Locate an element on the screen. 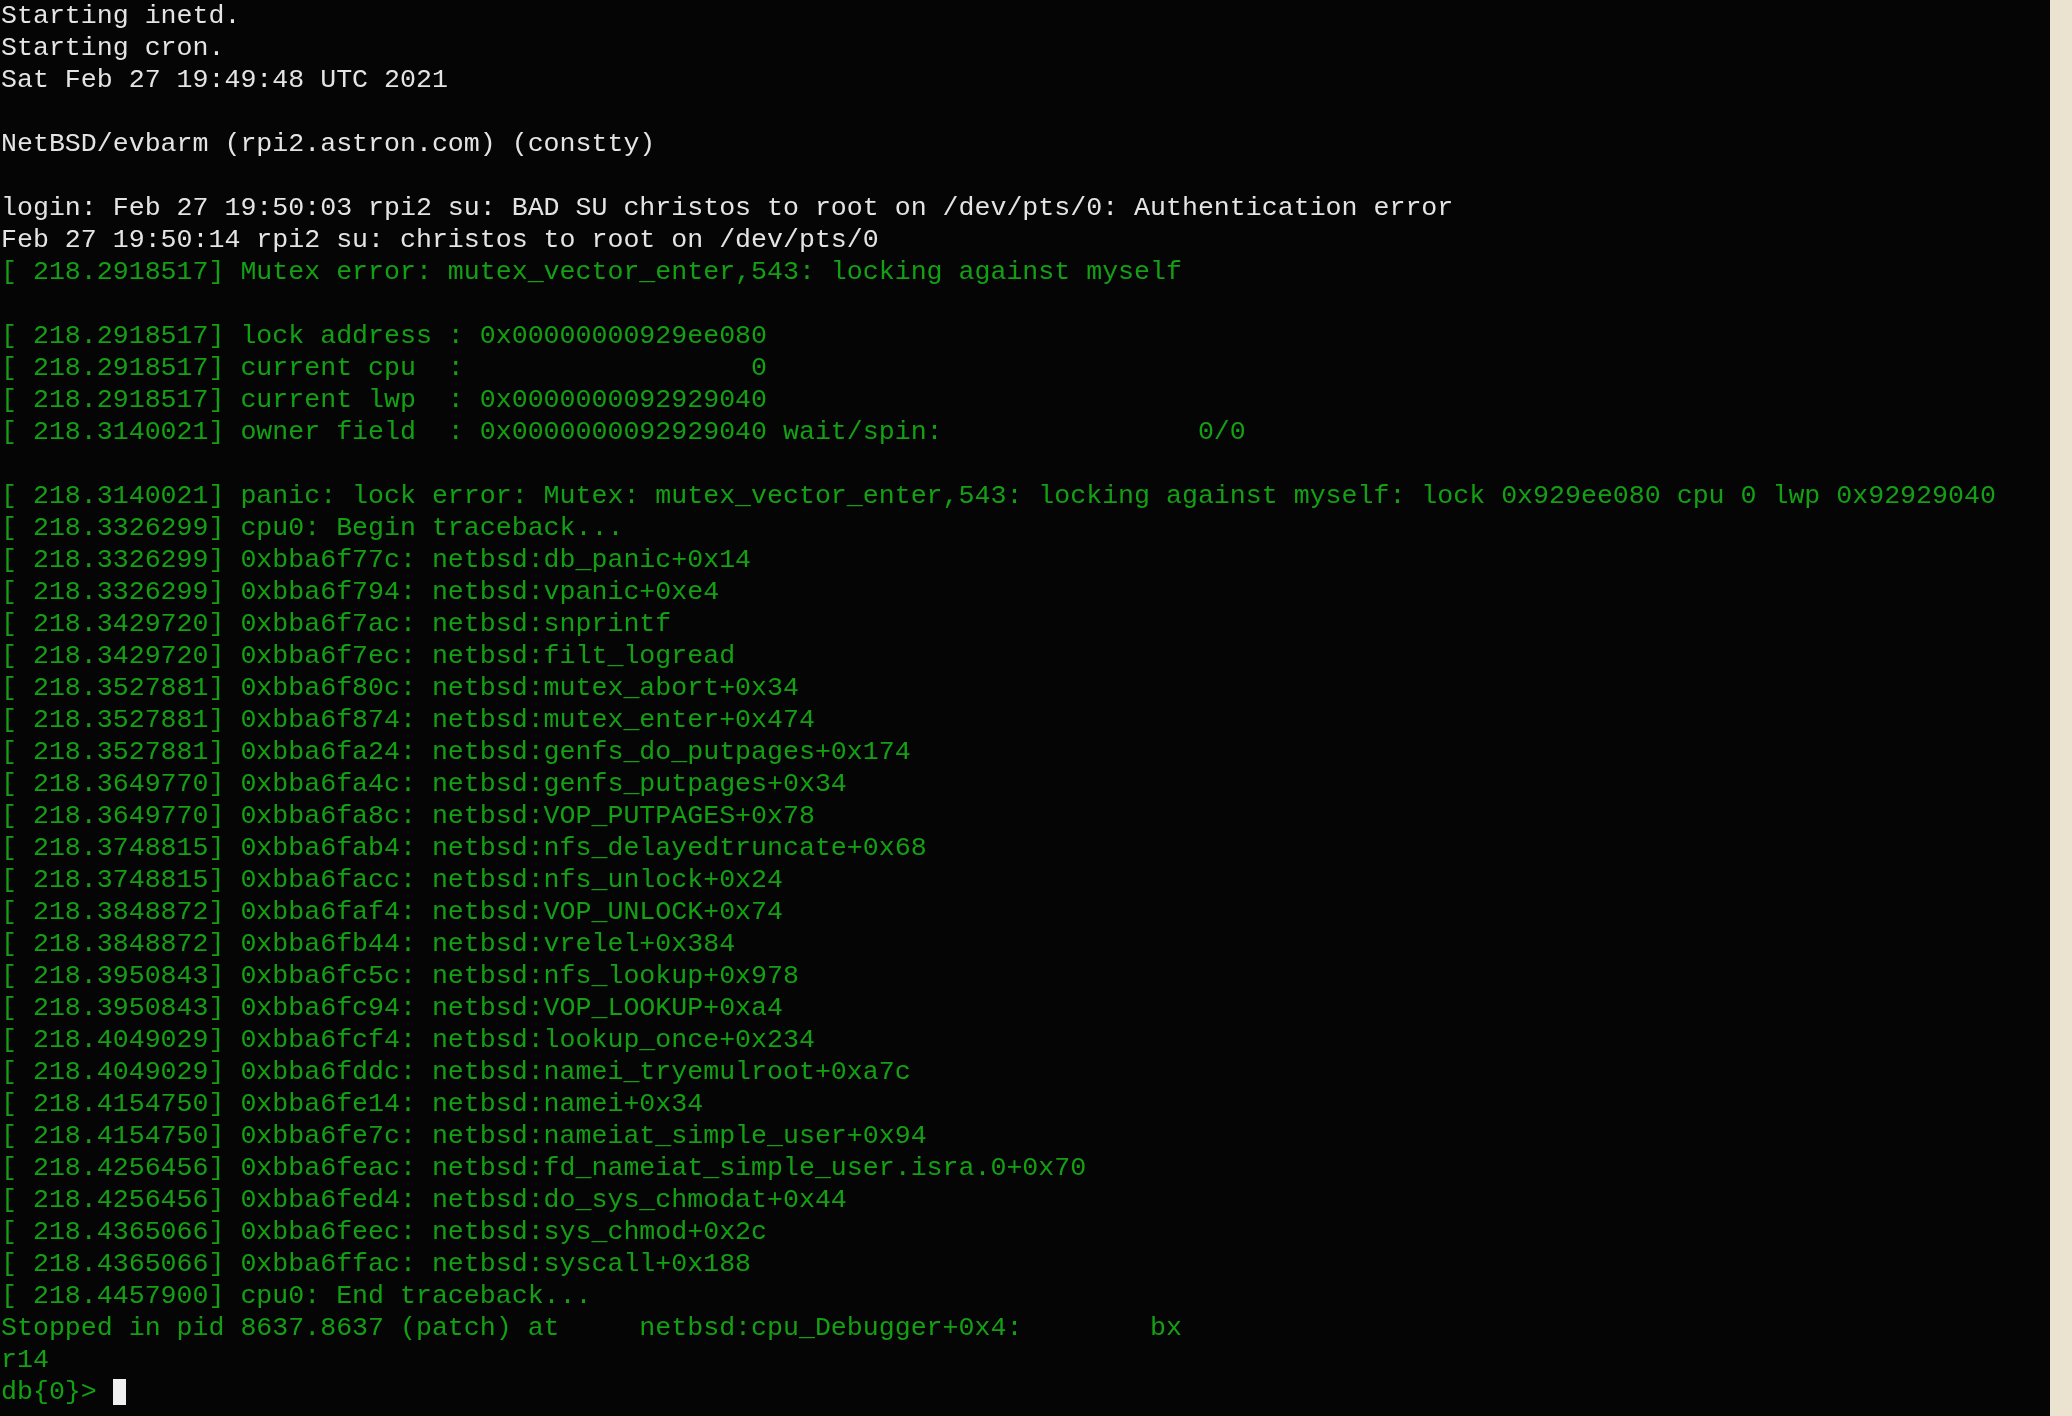  console-line: [ 218.3527881] 0xbba6f874: netbsd:mutex_enter+0x474 is located at coordinates (408, 720).